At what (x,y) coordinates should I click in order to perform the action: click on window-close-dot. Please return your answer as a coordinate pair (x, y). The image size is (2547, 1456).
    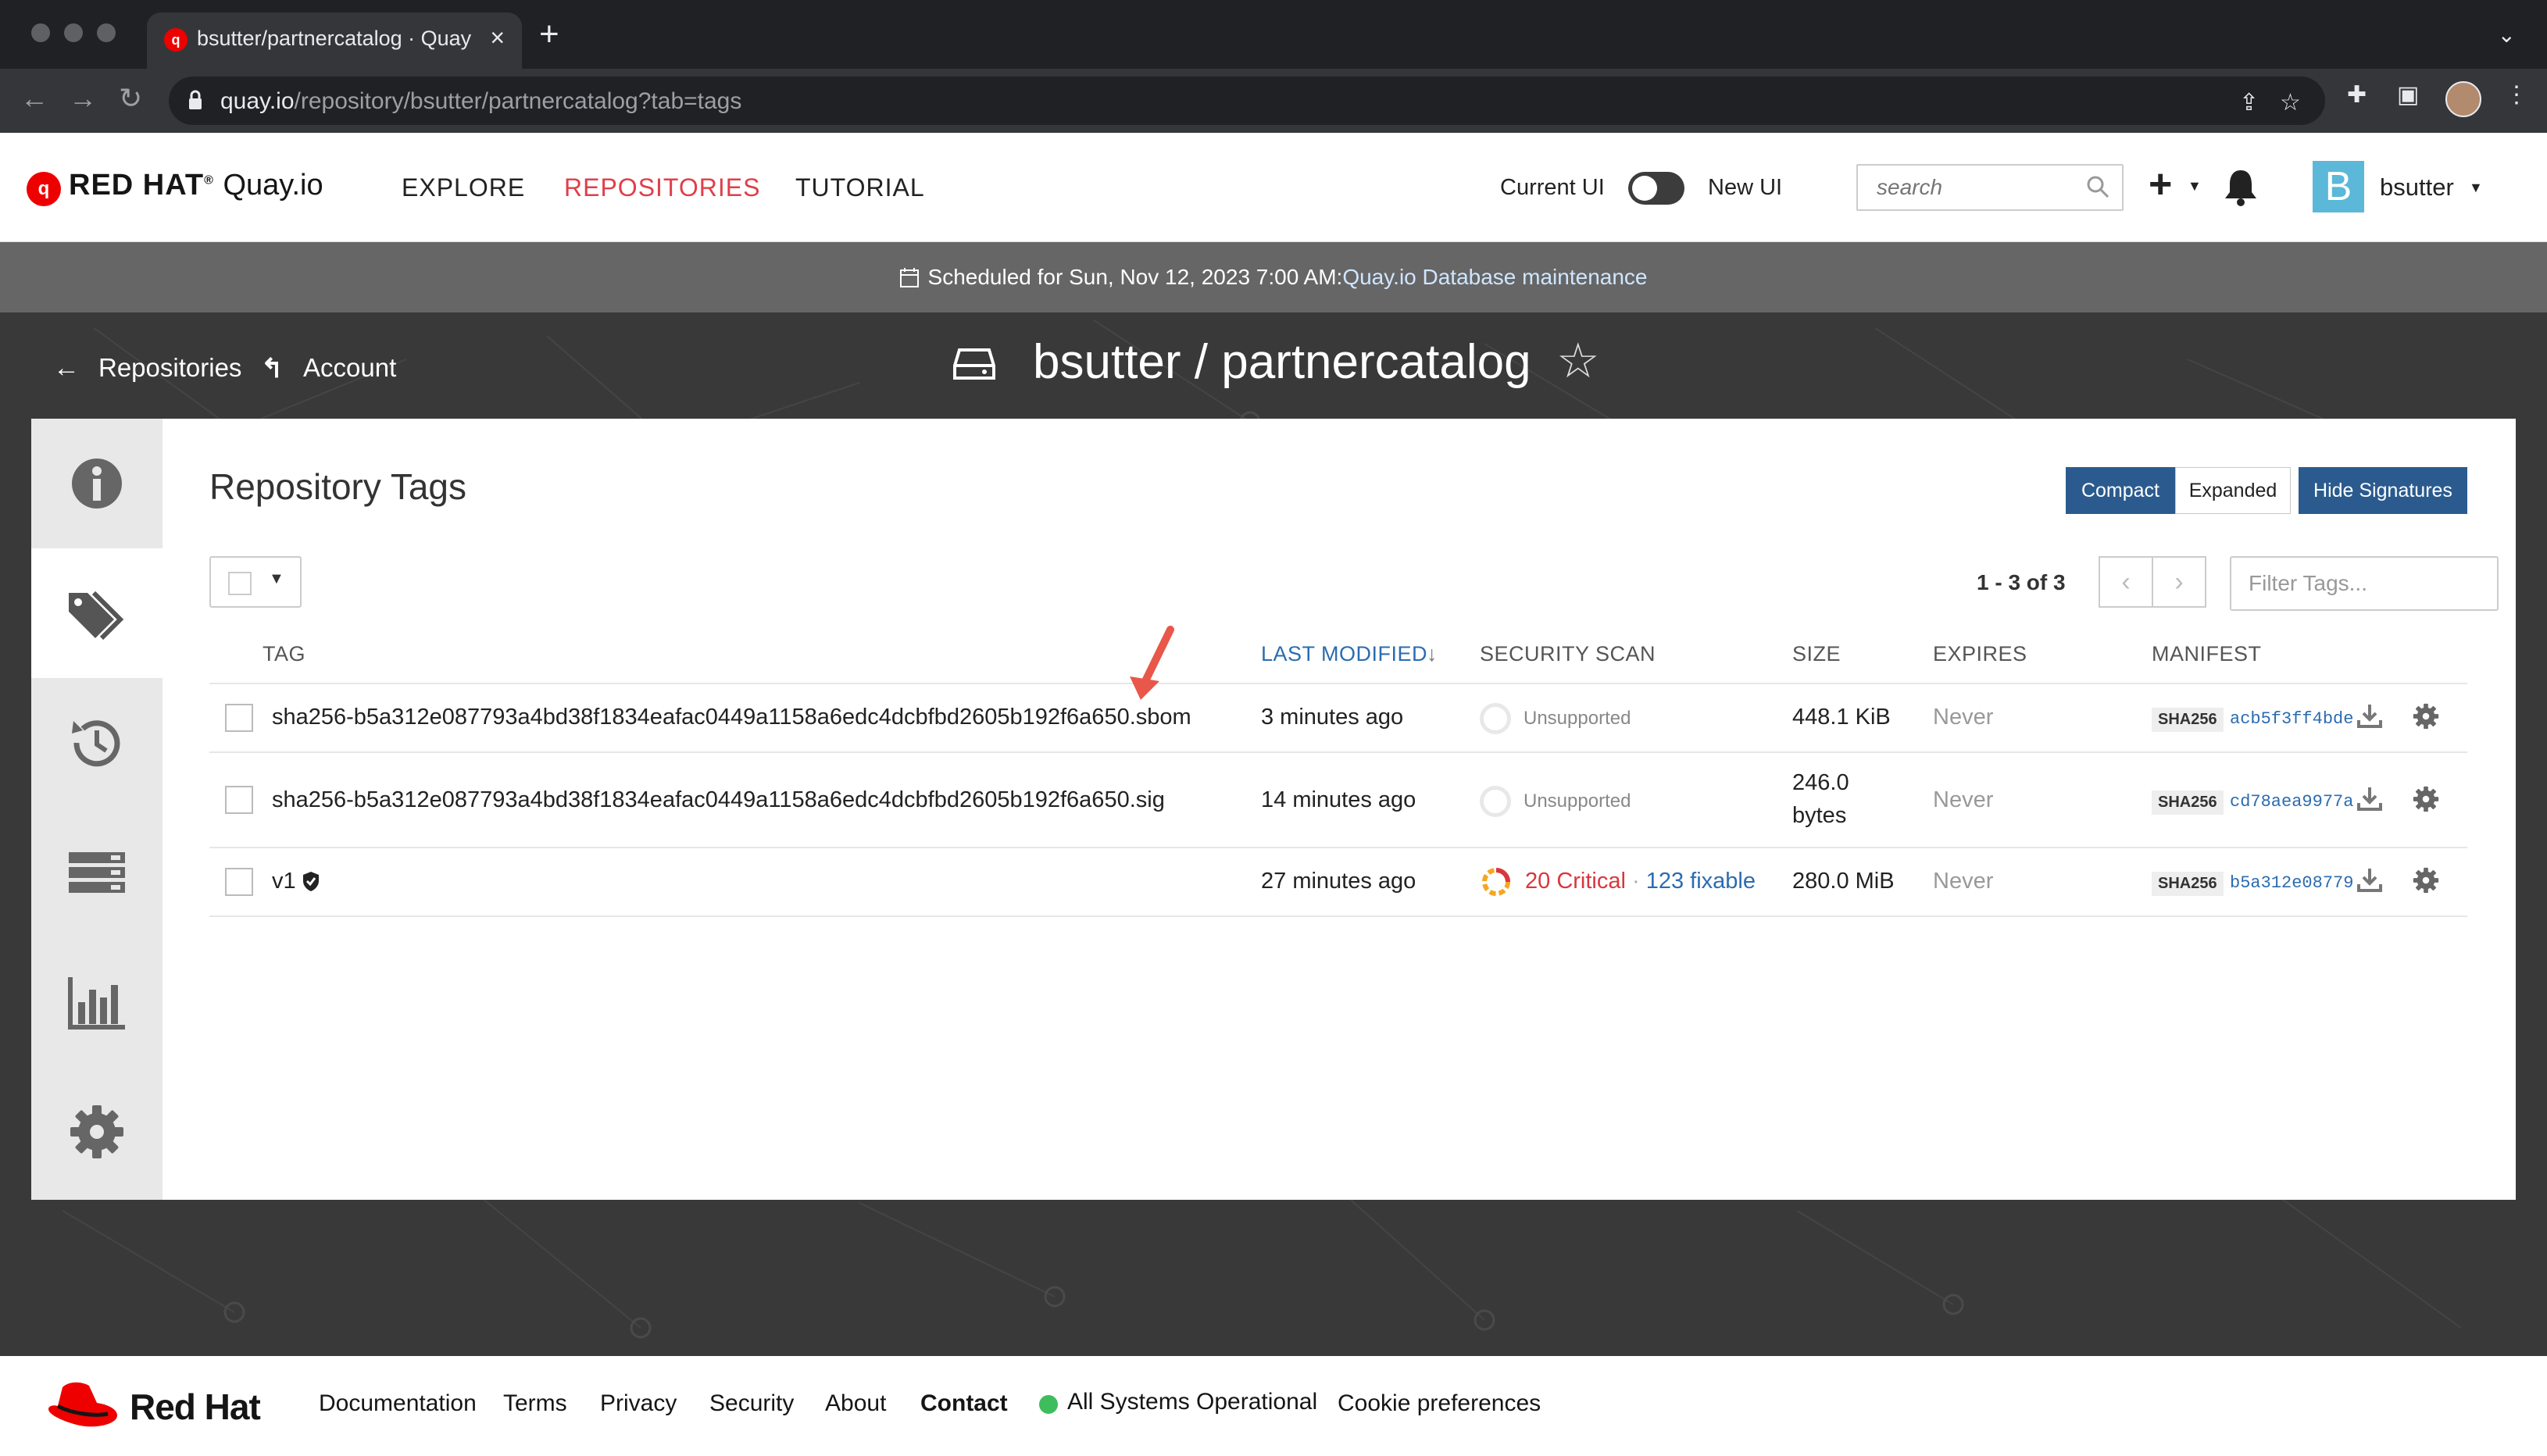
    Looking at the image, I should click on (41, 32).